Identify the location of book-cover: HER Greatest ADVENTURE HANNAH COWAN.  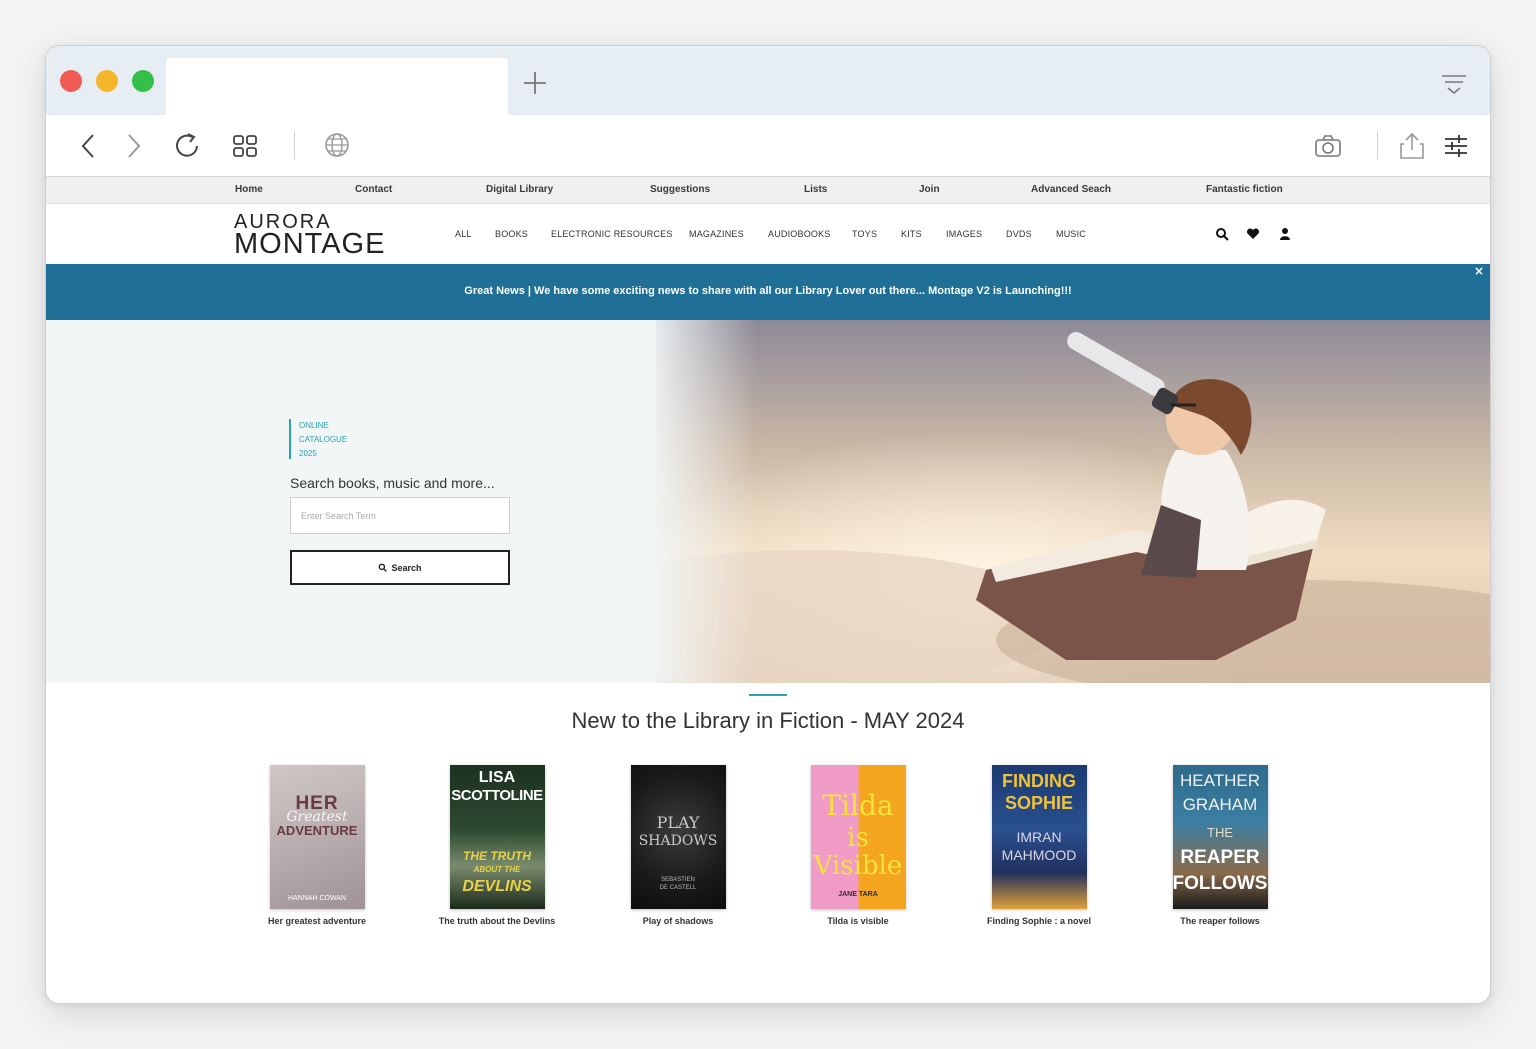
(317, 837).